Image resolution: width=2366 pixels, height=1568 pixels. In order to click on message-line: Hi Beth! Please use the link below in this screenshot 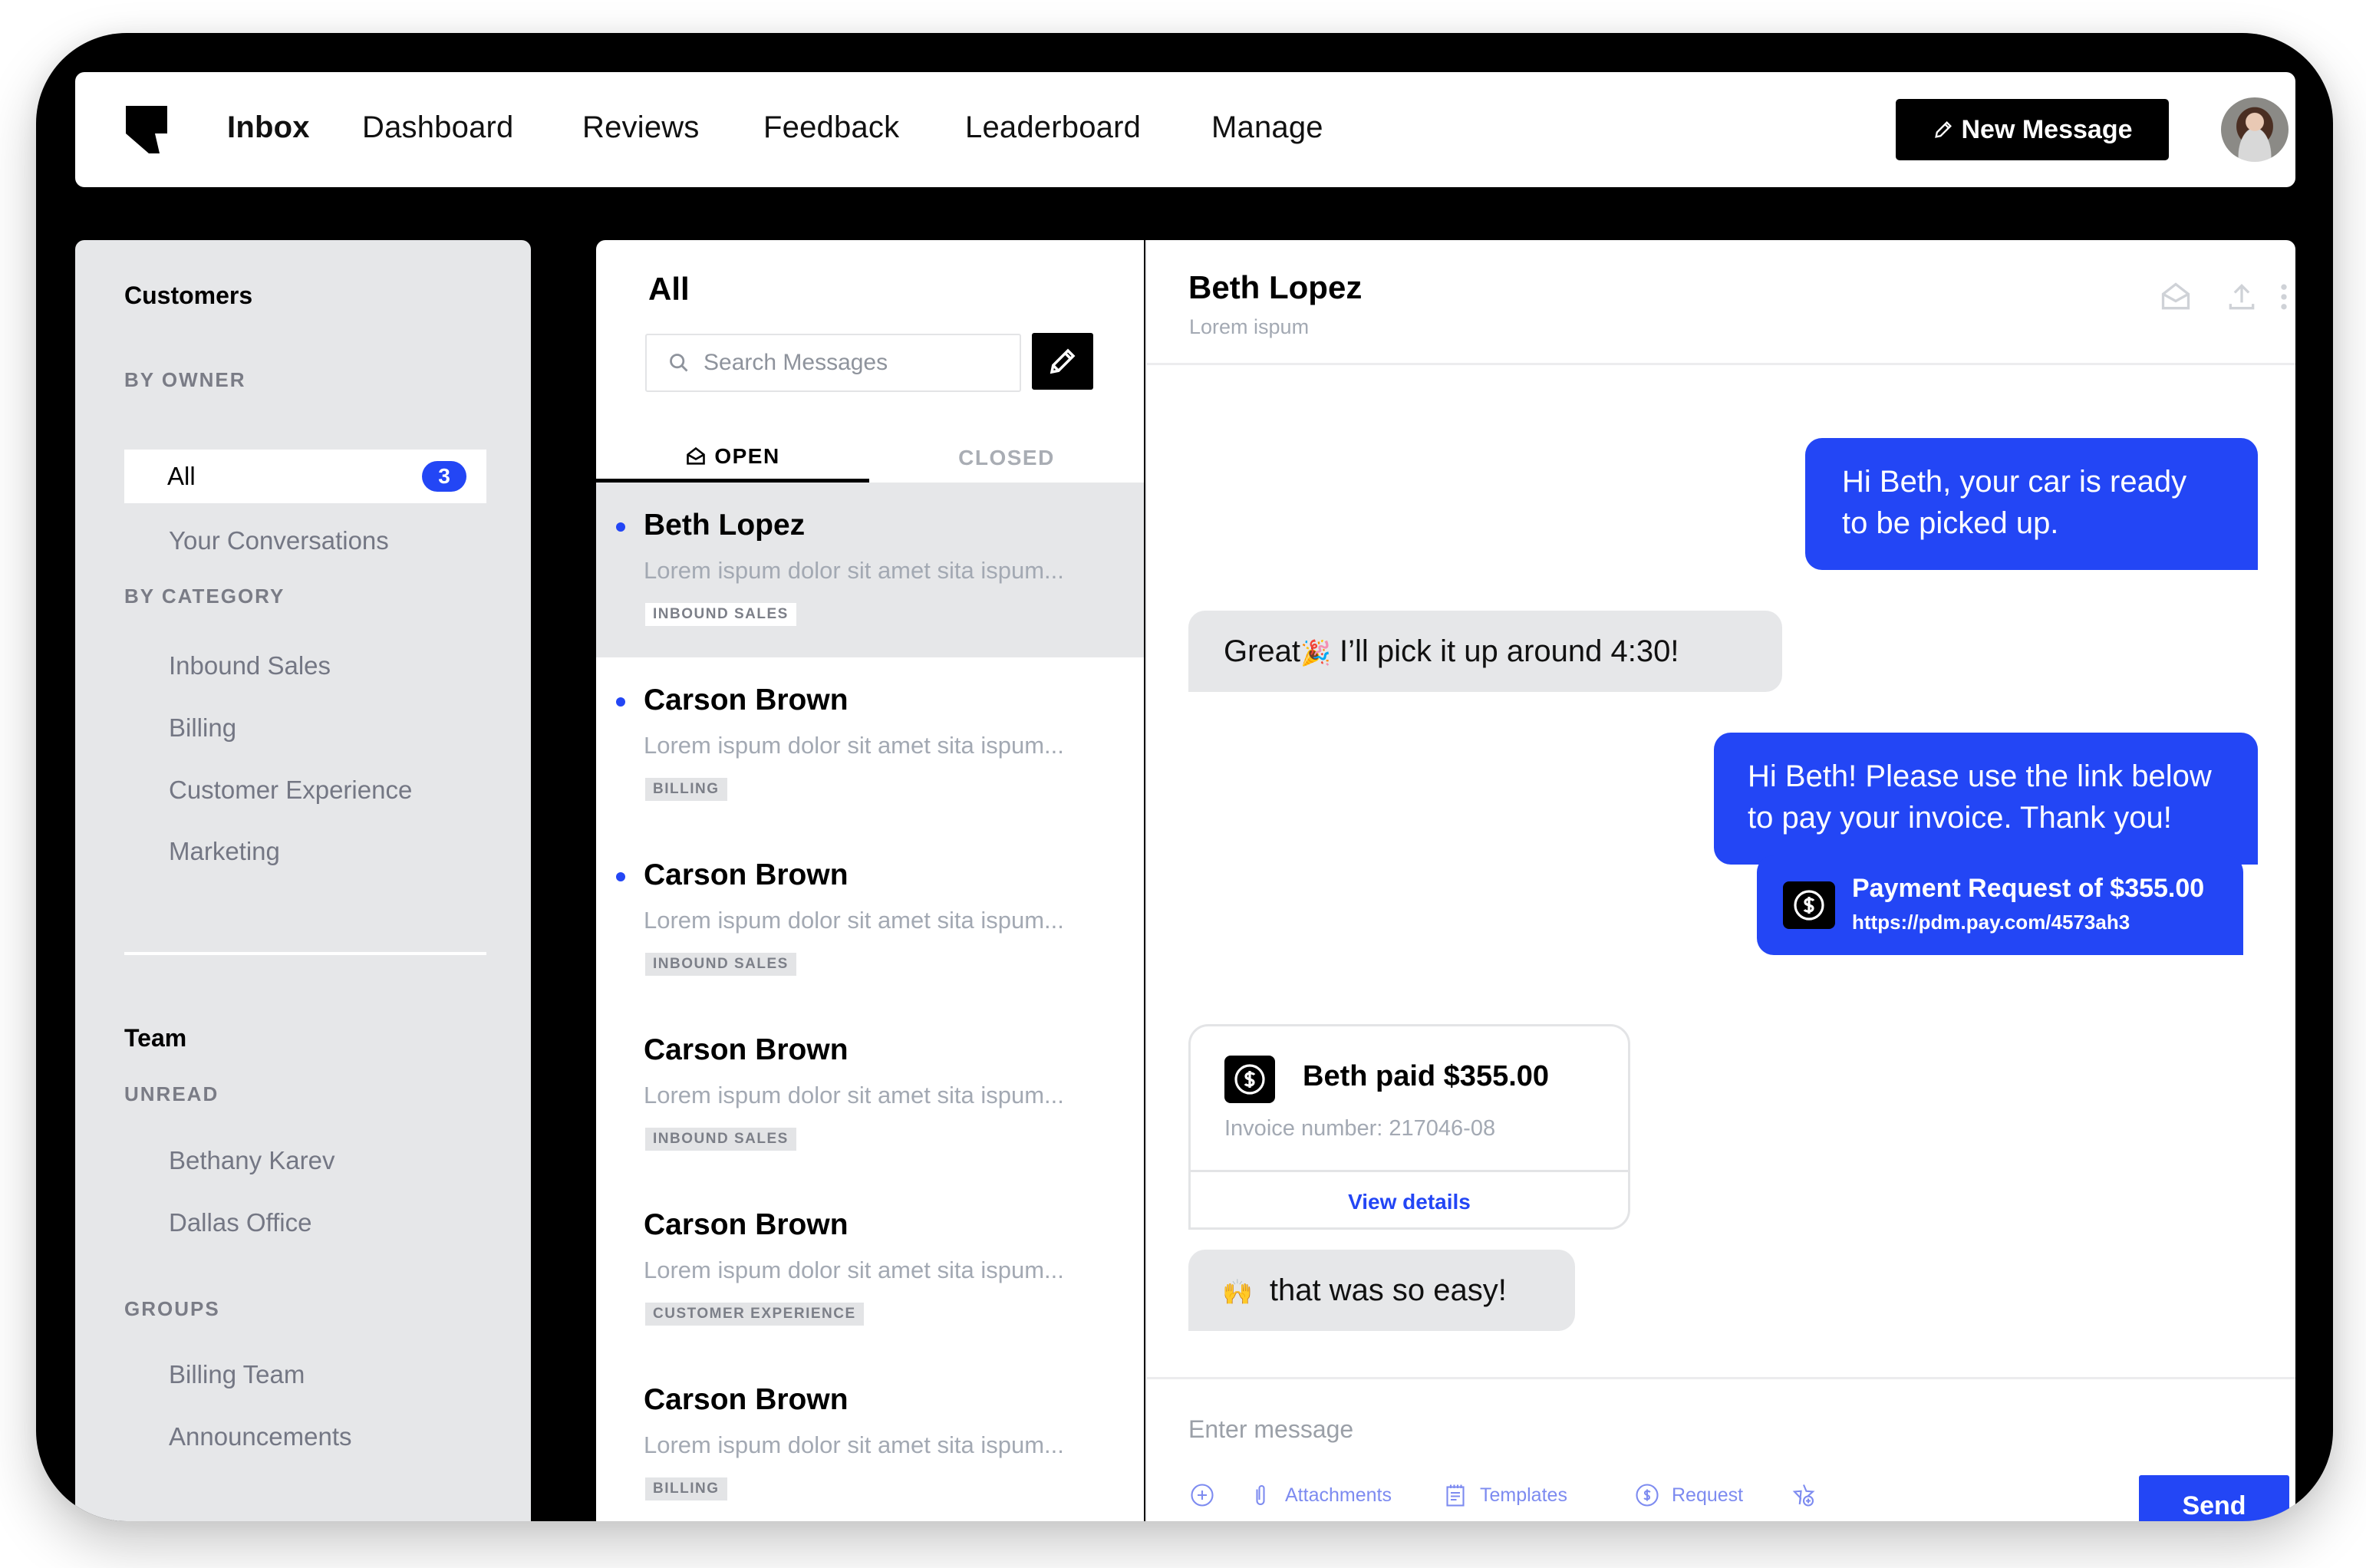, I will do `click(1980, 776)`.